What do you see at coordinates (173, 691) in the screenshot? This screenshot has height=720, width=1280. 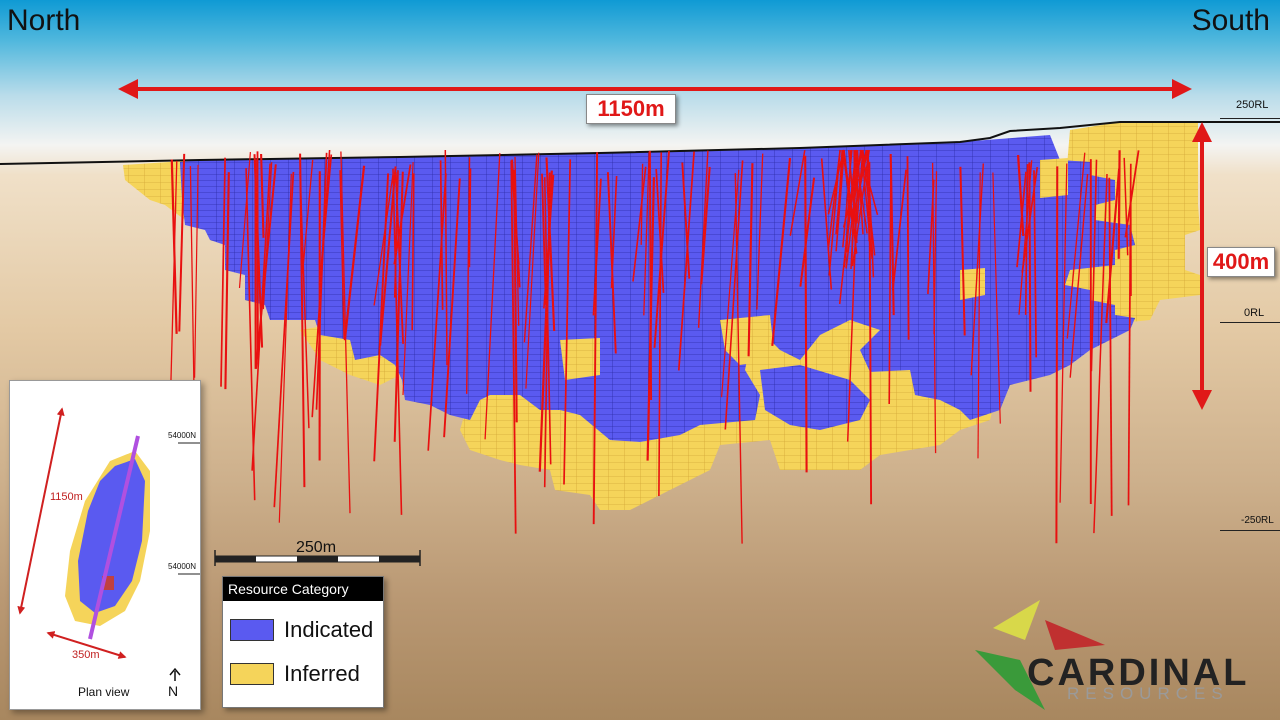 I see `north-arrow-label: N` at bounding box center [173, 691].